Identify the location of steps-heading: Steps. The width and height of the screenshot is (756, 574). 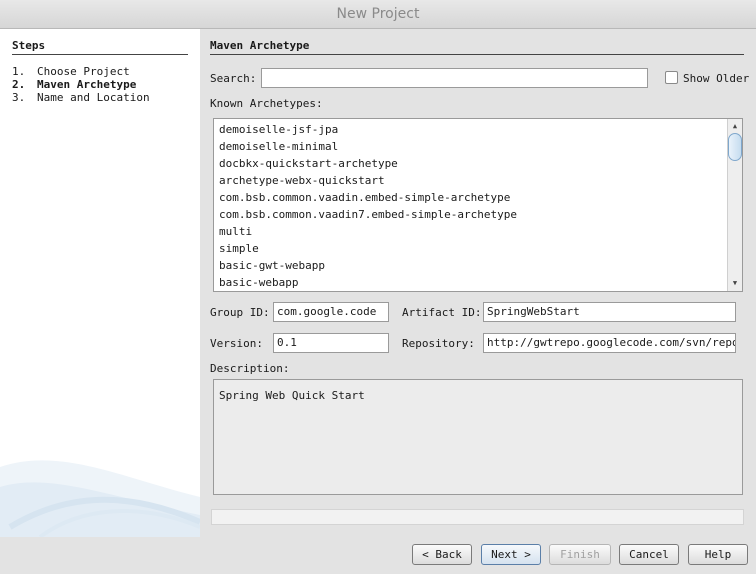
(100, 47).